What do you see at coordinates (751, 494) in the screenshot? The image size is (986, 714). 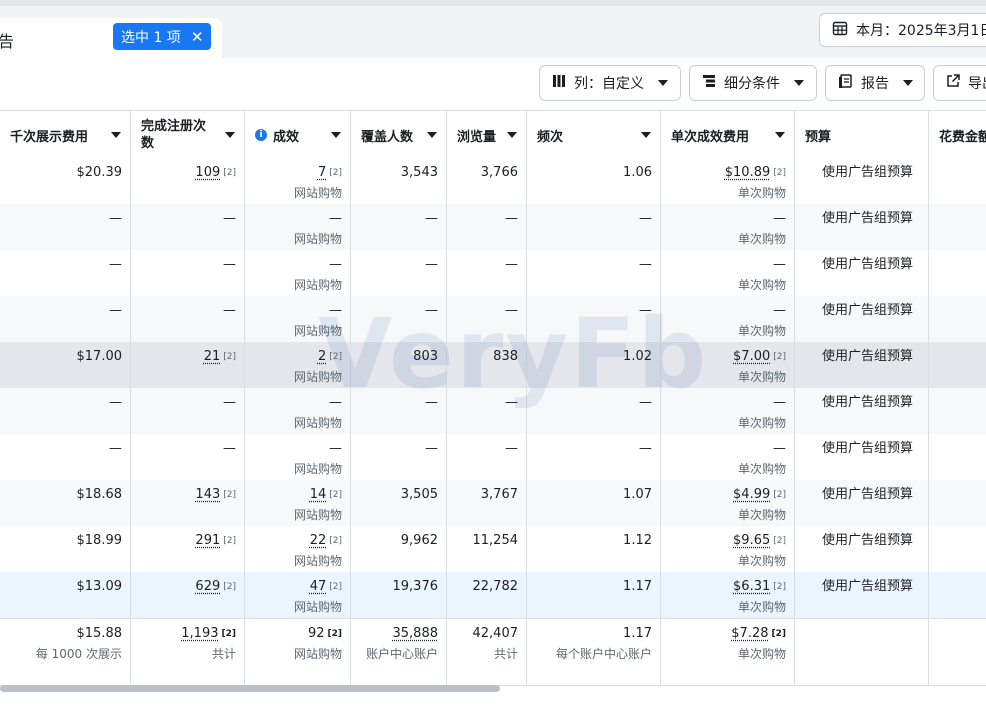 I see `value-cpr: $4.99` at bounding box center [751, 494].